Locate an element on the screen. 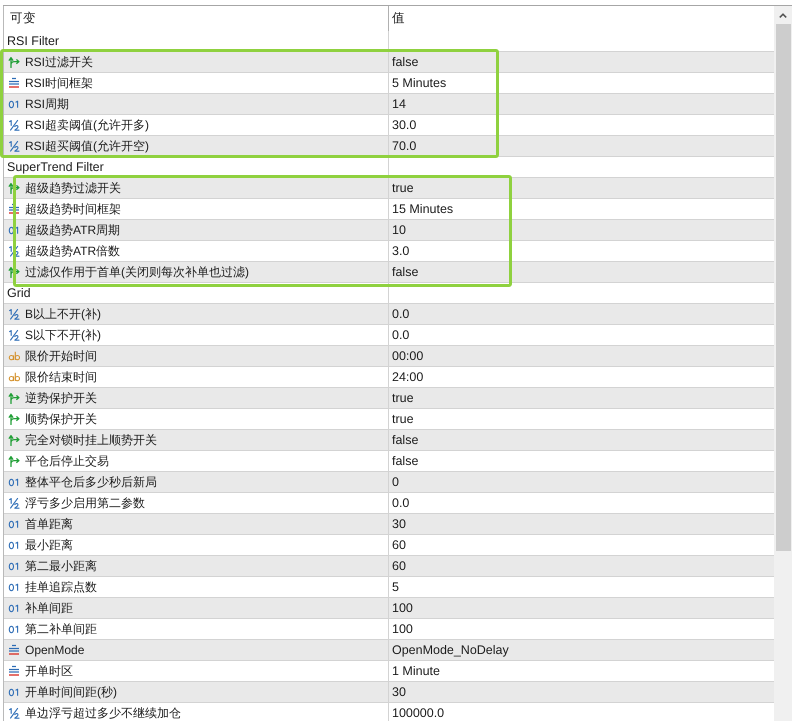  table-row: 顺势保护开关 true is located at coordinates (389, 419).